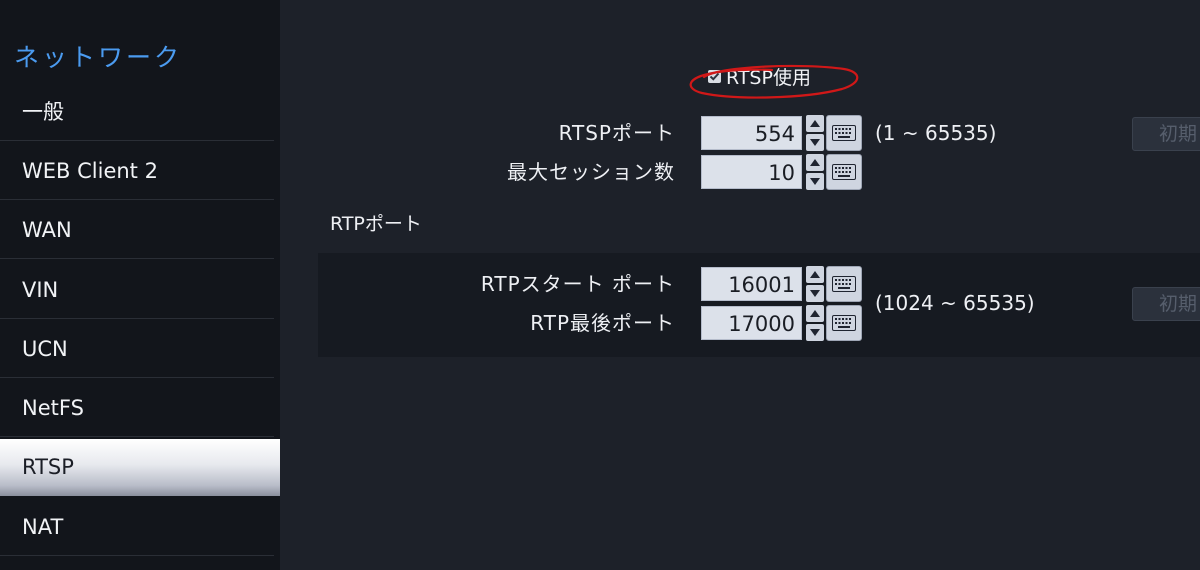 The image size is (1200, 570). What do you see at coordinates (137, 230) in the screenshot?
I see `sidebar-item-wan: WAN` at bounding box center [137, 230].